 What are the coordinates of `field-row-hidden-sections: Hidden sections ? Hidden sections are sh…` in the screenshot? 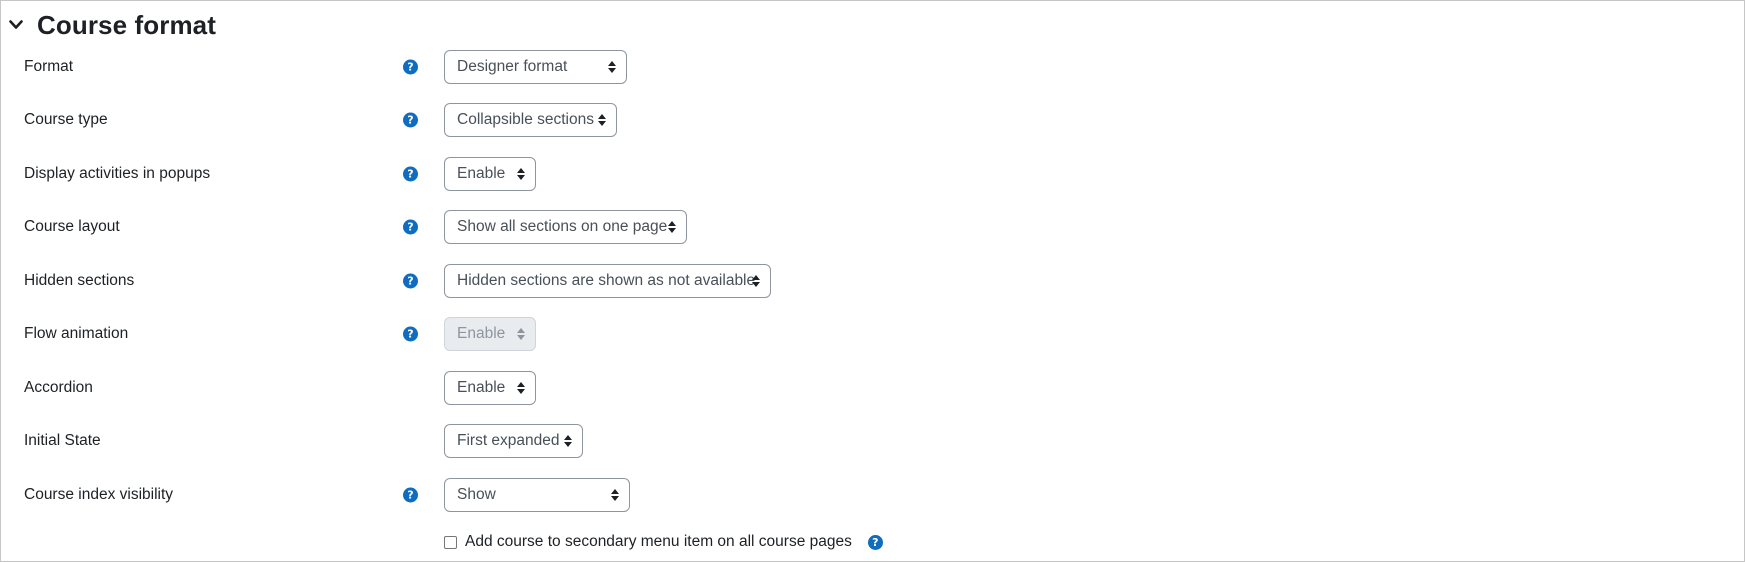 It's located at (872, 281).